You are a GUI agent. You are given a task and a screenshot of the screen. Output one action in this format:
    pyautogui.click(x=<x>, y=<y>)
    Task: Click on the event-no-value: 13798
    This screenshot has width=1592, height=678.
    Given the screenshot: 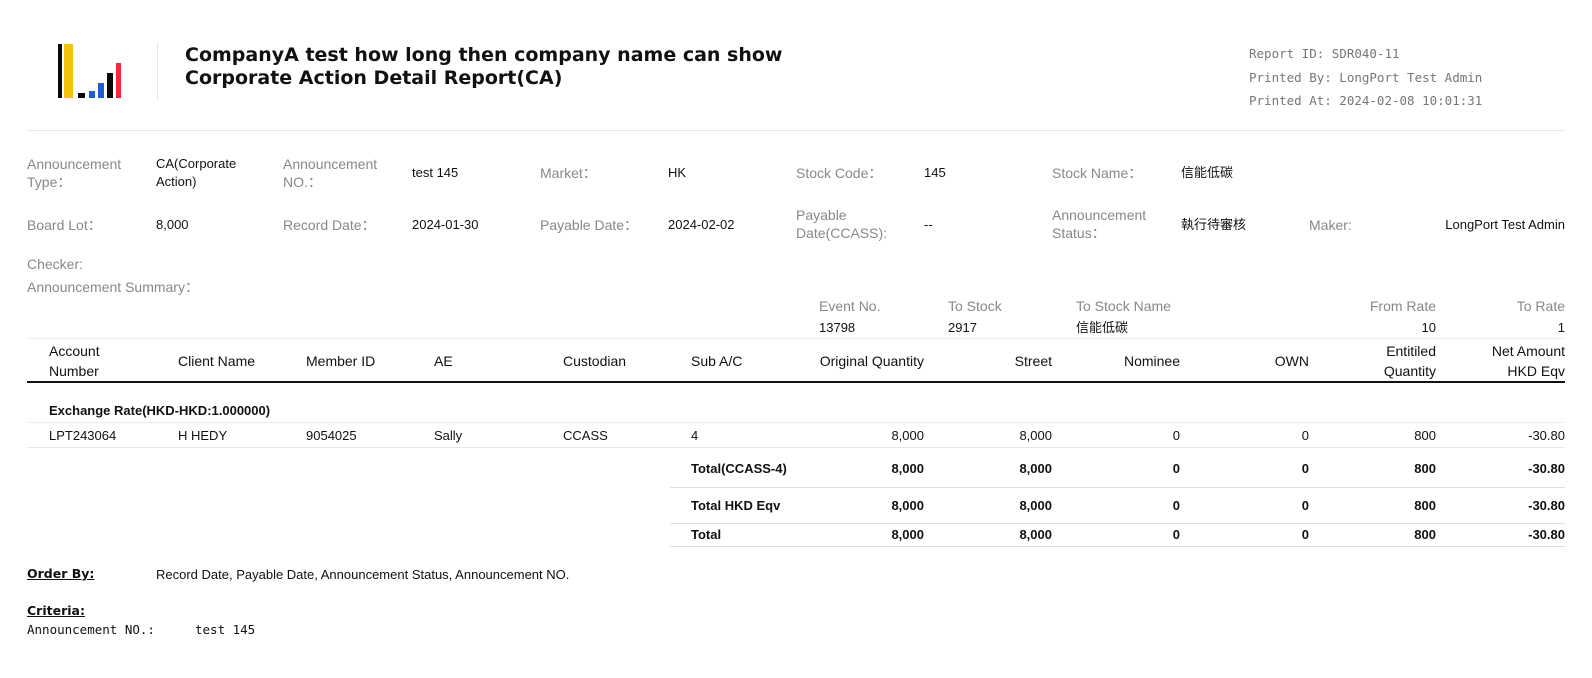 What is the action you would take?
    pyautogui.click(x=837, y=327)
    